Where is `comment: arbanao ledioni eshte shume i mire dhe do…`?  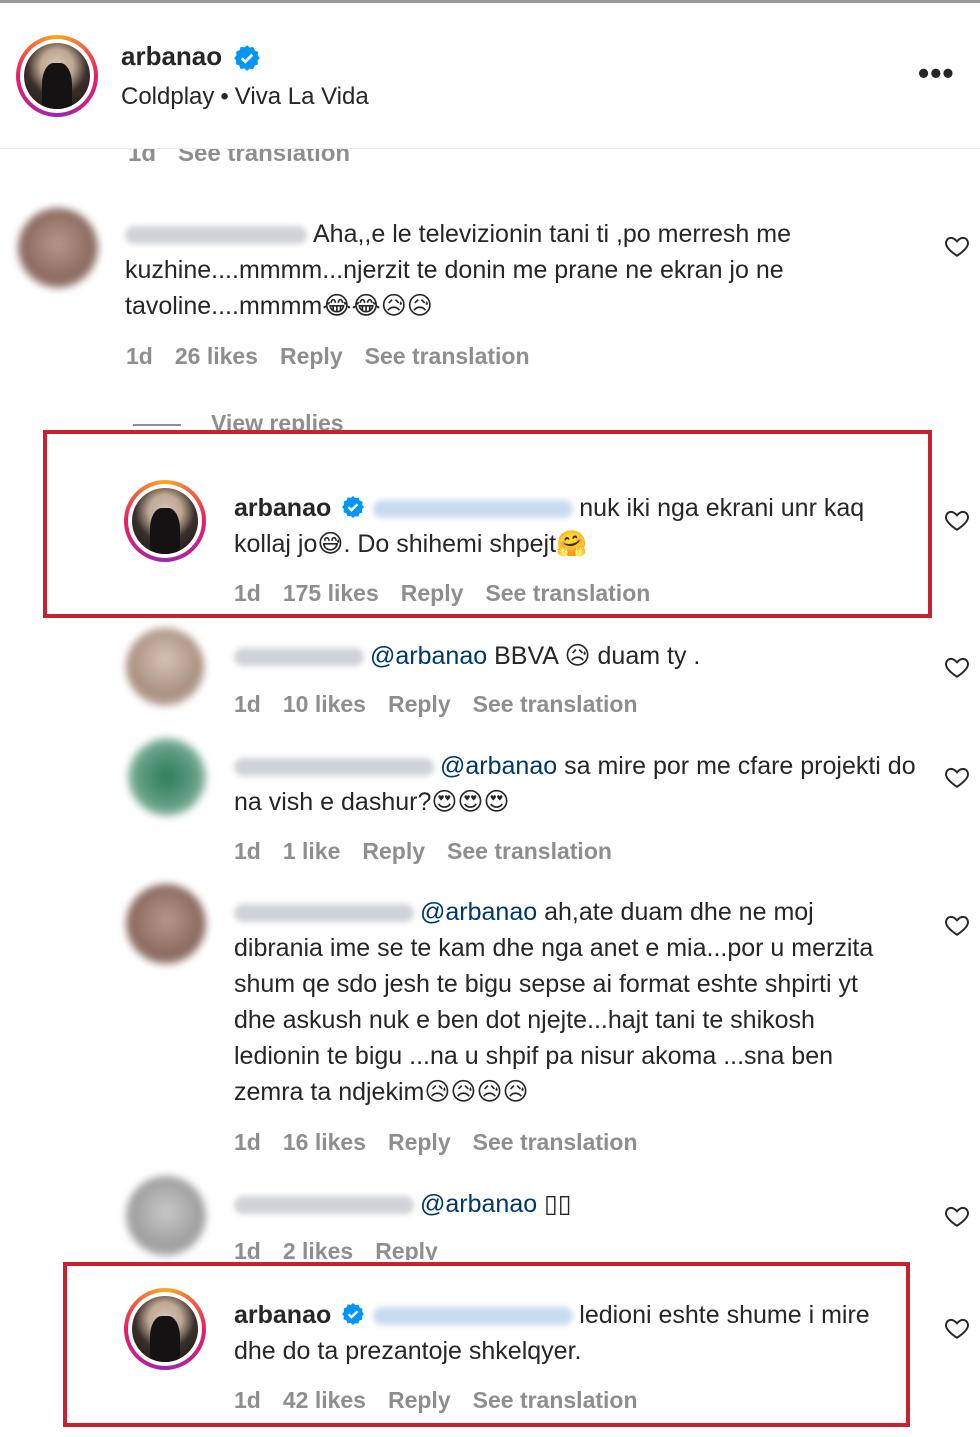 comment: arbanao ledioni eshte shume i mire dhe do… is located at coordinates (552, 1333).